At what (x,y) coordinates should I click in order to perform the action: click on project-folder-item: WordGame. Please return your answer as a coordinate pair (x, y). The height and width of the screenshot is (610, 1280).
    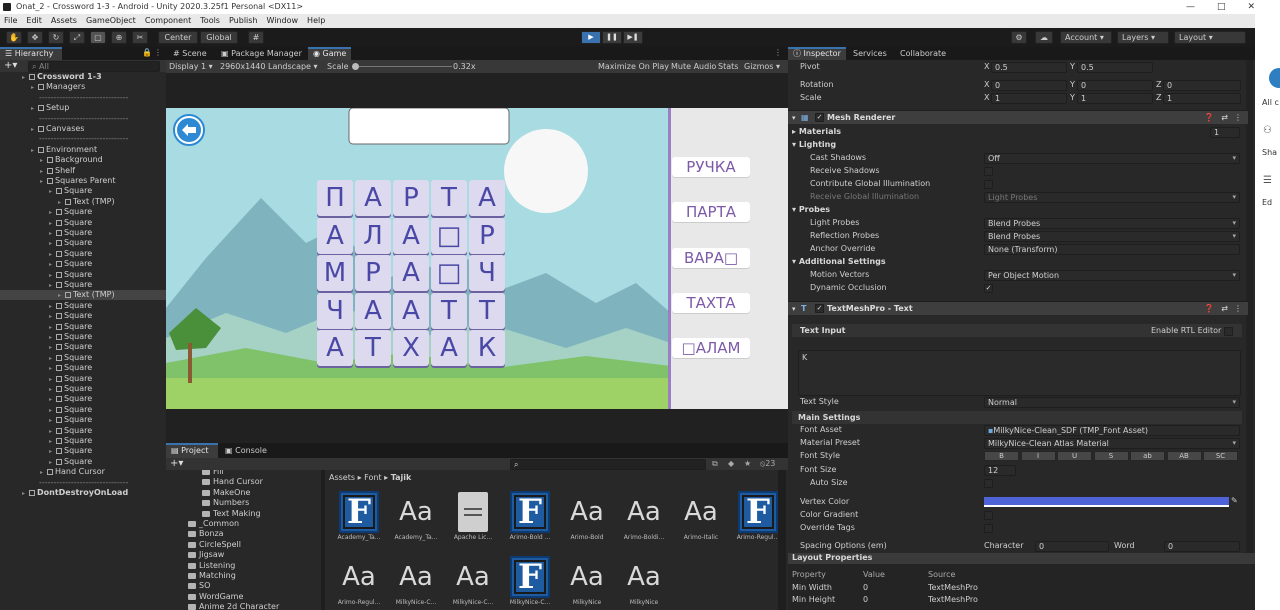
    Looking at the image, I should click on (215, 597).